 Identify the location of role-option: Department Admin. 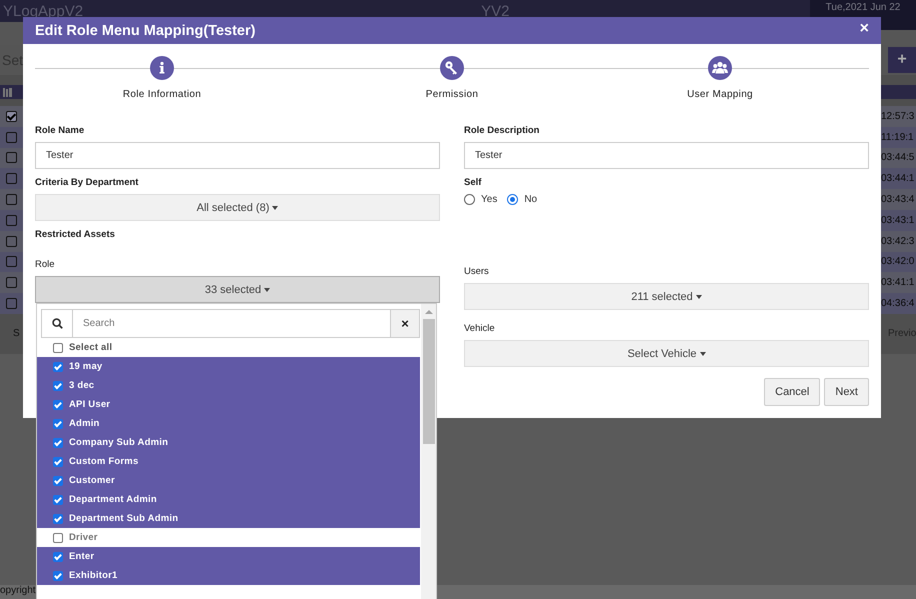
(228, 499).